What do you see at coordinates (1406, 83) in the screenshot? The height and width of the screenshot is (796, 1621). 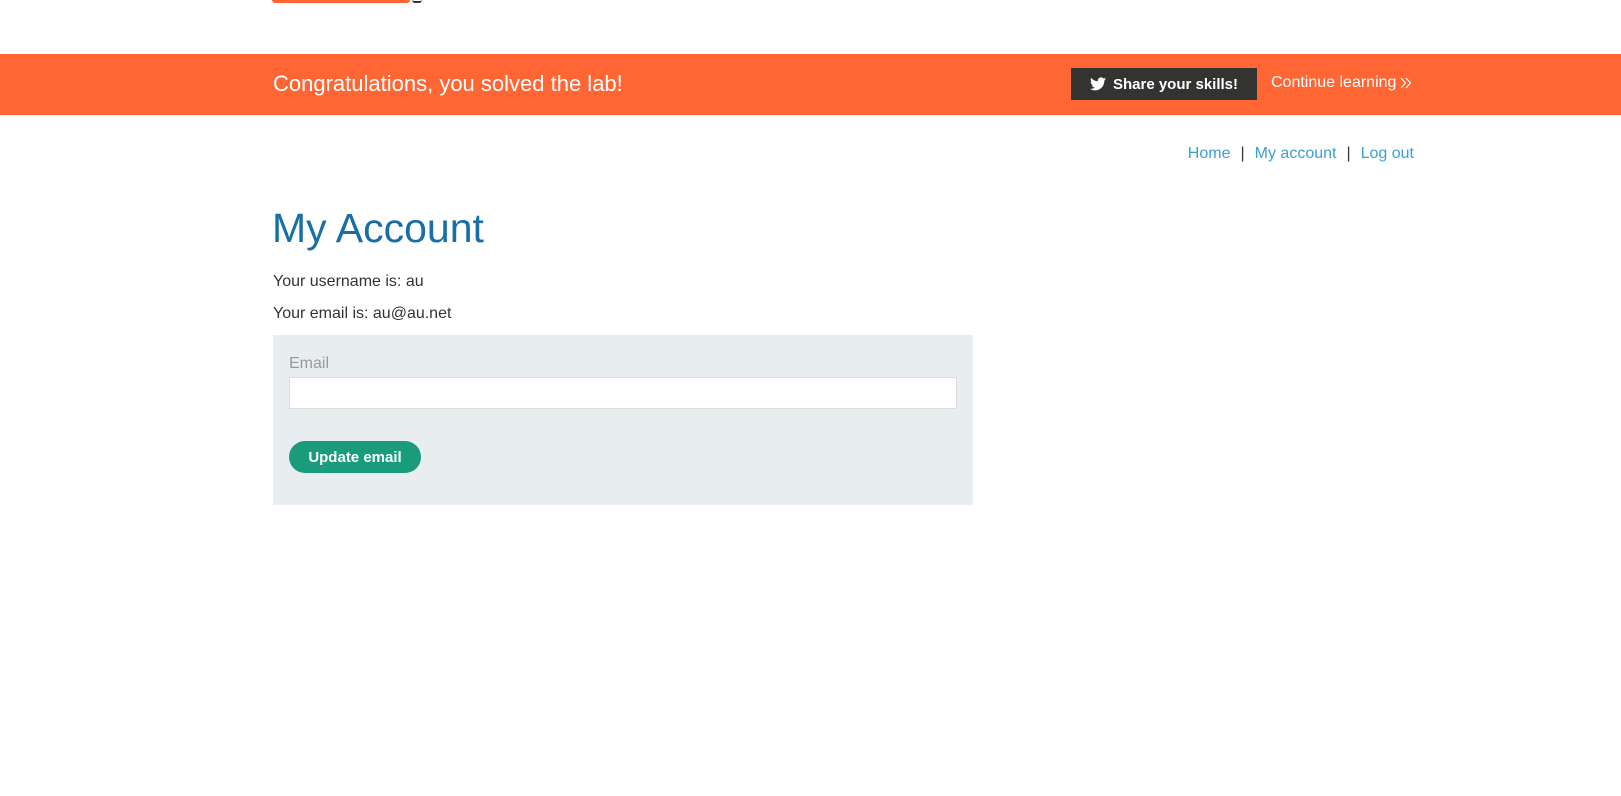 I see `double-chevron-right-icon` at bounding box center [1406, 83].